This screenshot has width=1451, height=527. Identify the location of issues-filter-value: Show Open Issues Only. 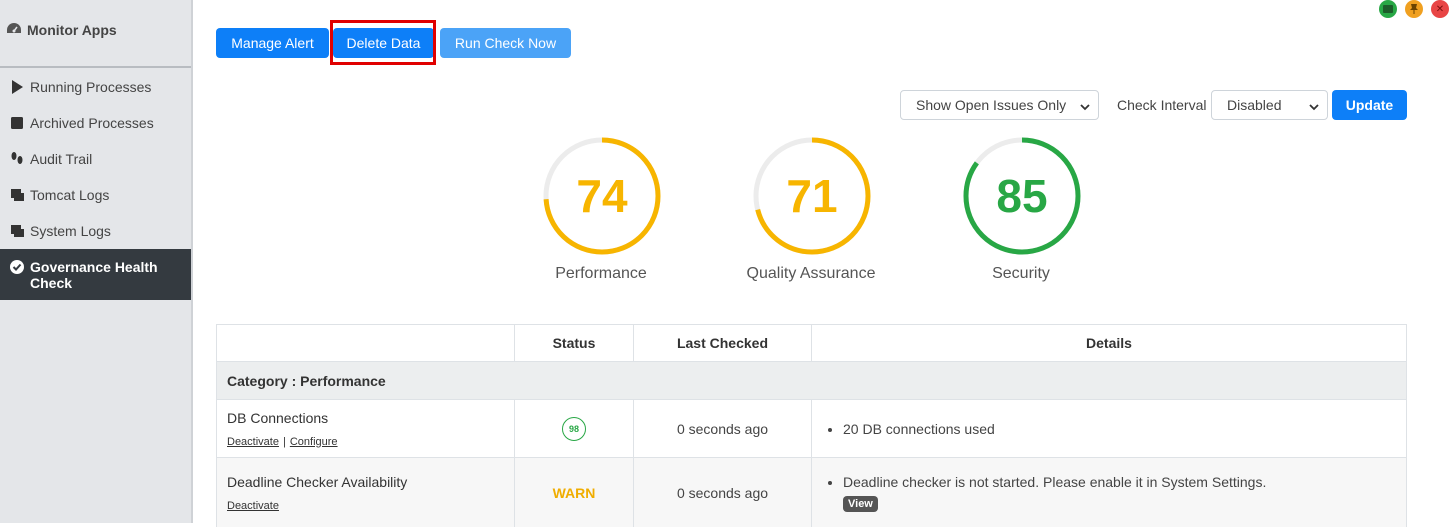
(991, 105).